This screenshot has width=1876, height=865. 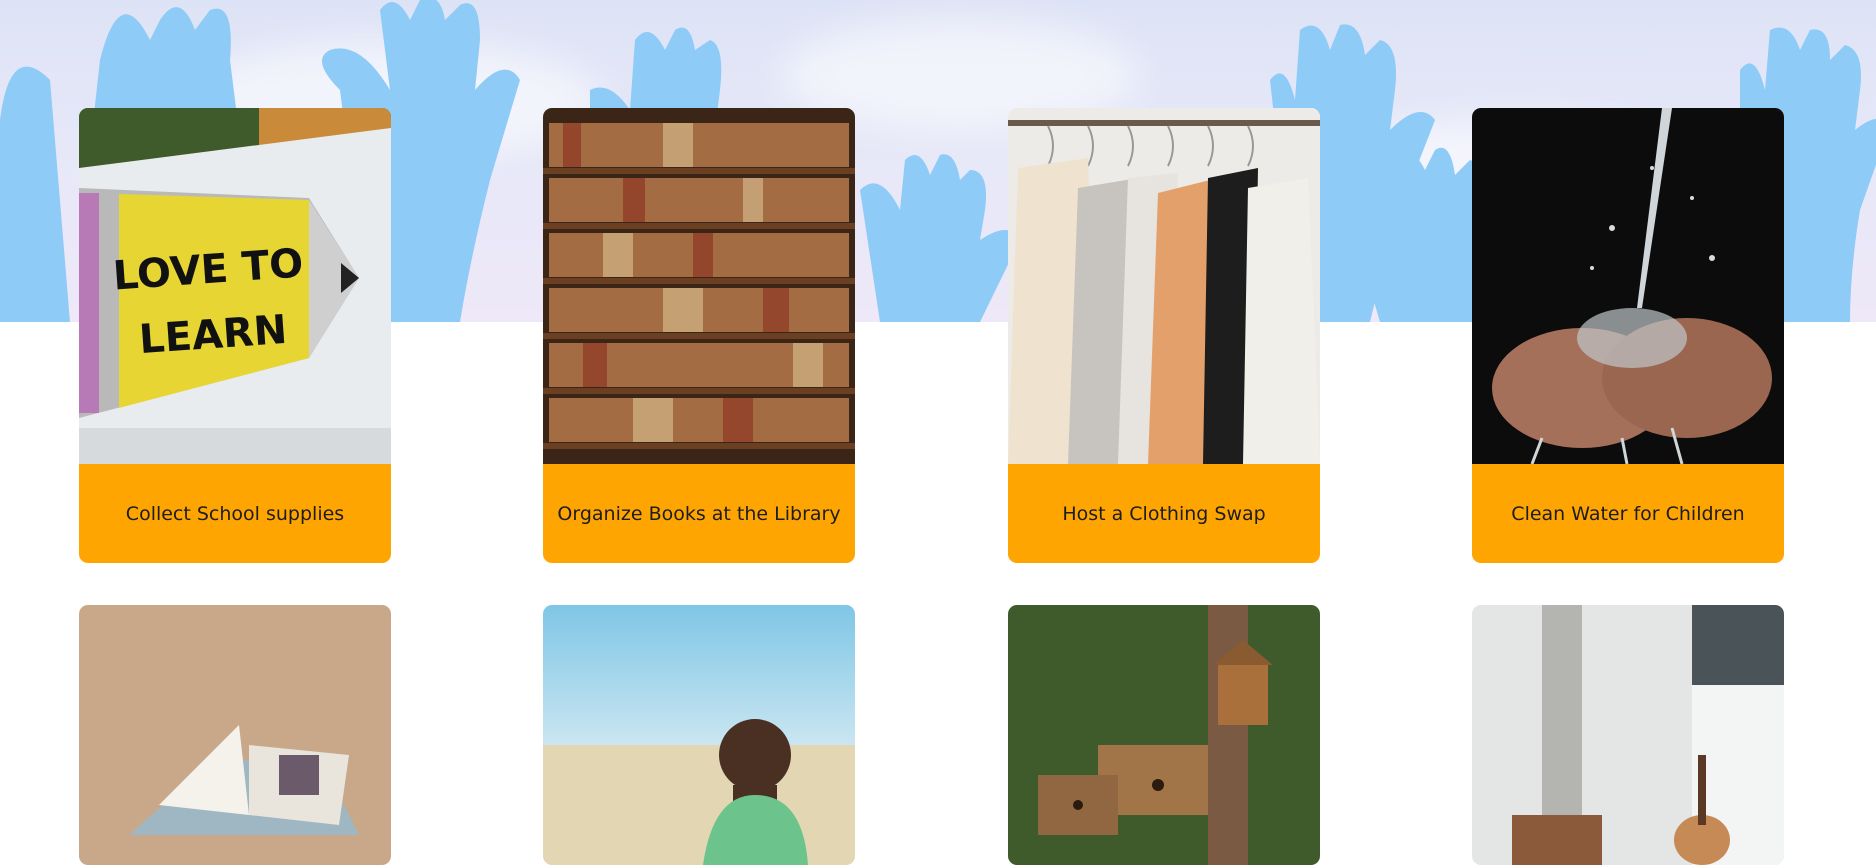 I want to click on activity-card-clothing-swap: Host a Clothing Swap, so click(x=1164, y=335).